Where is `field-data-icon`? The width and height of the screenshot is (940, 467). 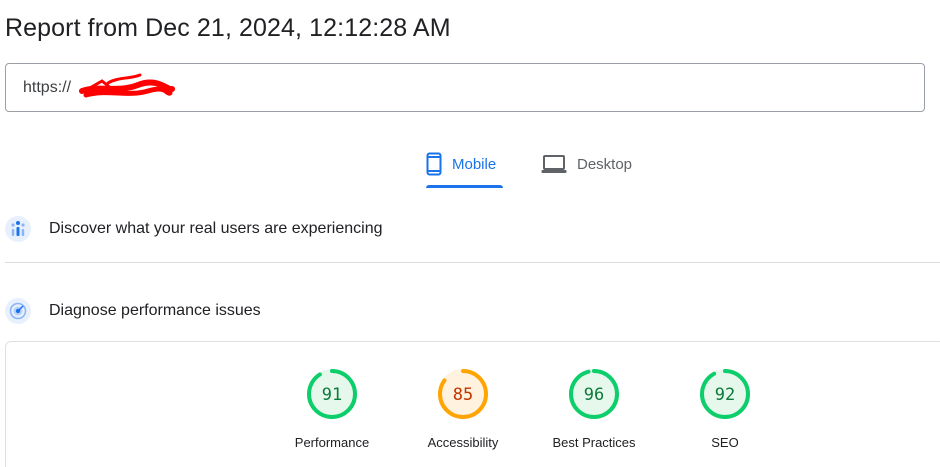 field-data-icon is located at coordinates (18, 229).